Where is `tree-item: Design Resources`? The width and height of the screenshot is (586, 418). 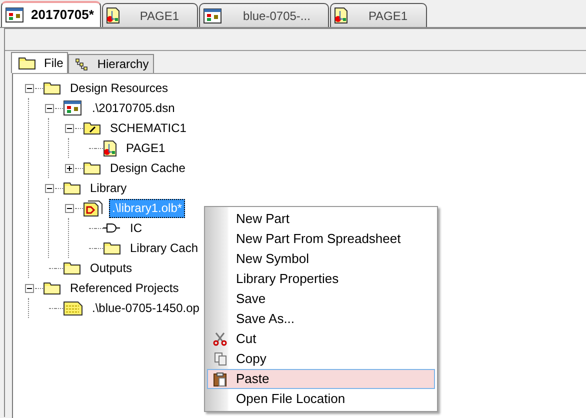 tree-item: Design Resources is located at coordinates (119, 88).